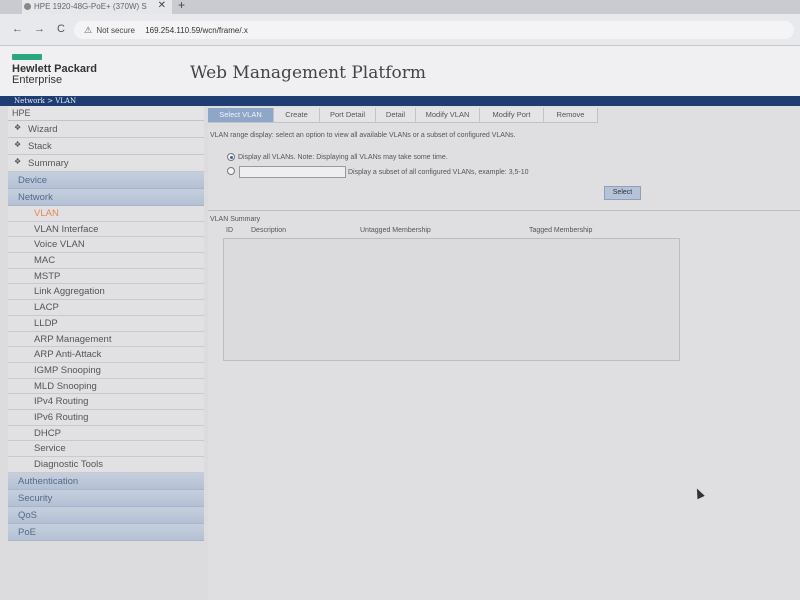 The image size is (800, 600). What do you see at coordinates (72, 75) in the screenshot?
I see `company-logo: Hewlett Packard Enterprise` at bounding box center [72, 75].